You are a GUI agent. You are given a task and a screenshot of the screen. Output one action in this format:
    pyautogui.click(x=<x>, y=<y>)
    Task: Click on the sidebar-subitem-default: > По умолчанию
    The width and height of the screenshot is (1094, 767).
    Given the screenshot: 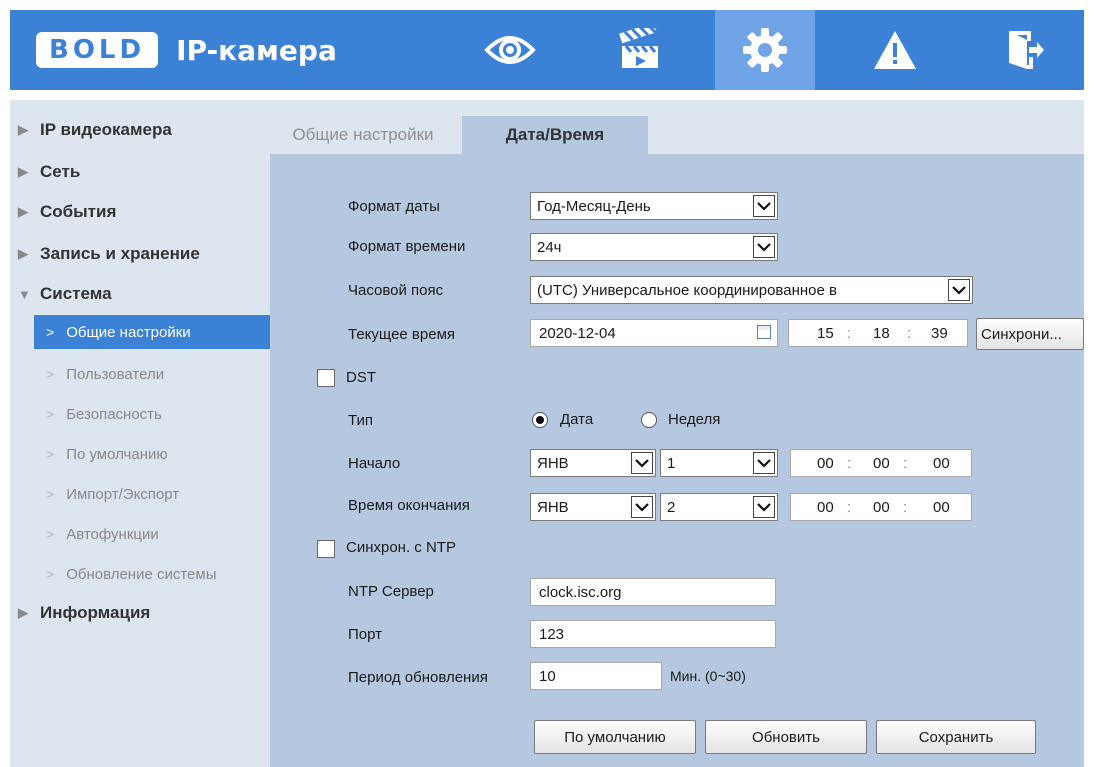 What is the action you would take?
    pyautogui.click(x=140, y=454)
    